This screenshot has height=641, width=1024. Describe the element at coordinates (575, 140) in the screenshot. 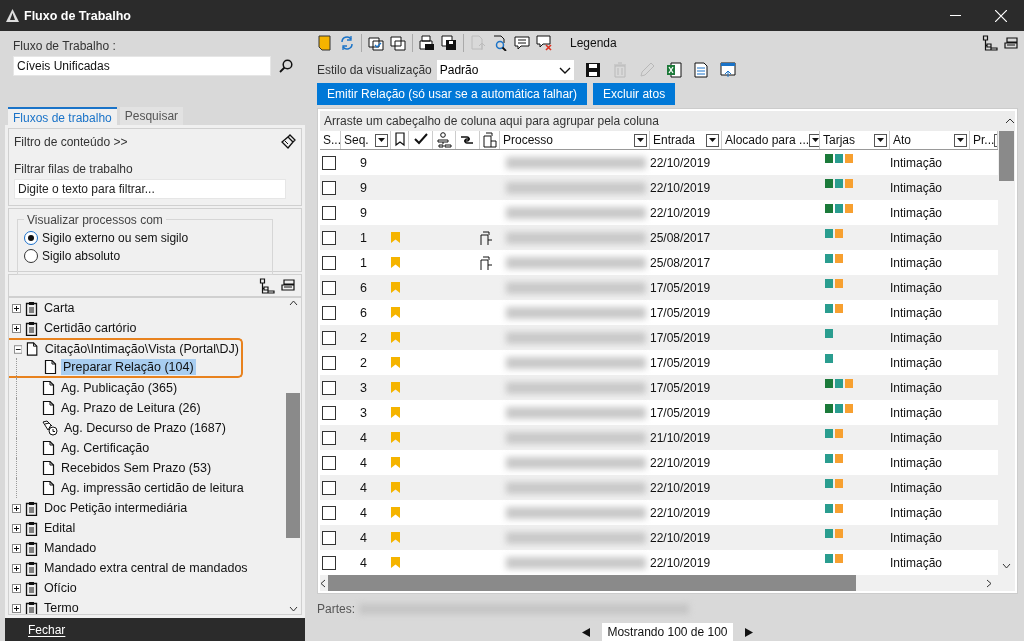

I see `column-header: Processo` at that location.